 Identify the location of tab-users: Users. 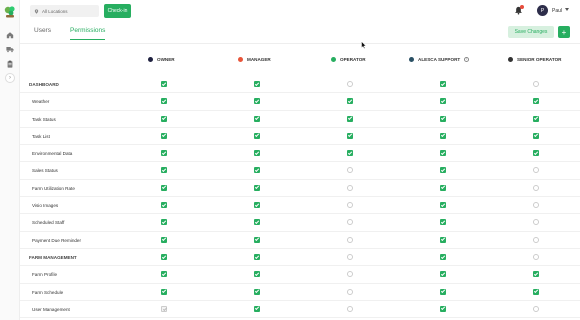
(42, 33).